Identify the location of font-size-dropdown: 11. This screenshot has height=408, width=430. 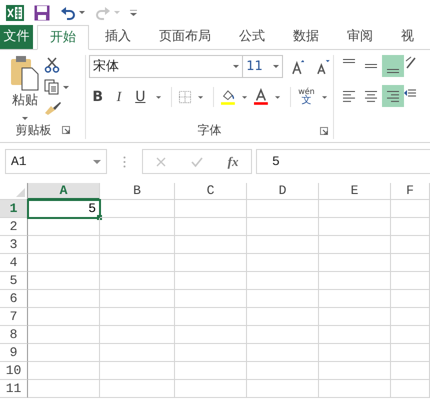
(263, 66).